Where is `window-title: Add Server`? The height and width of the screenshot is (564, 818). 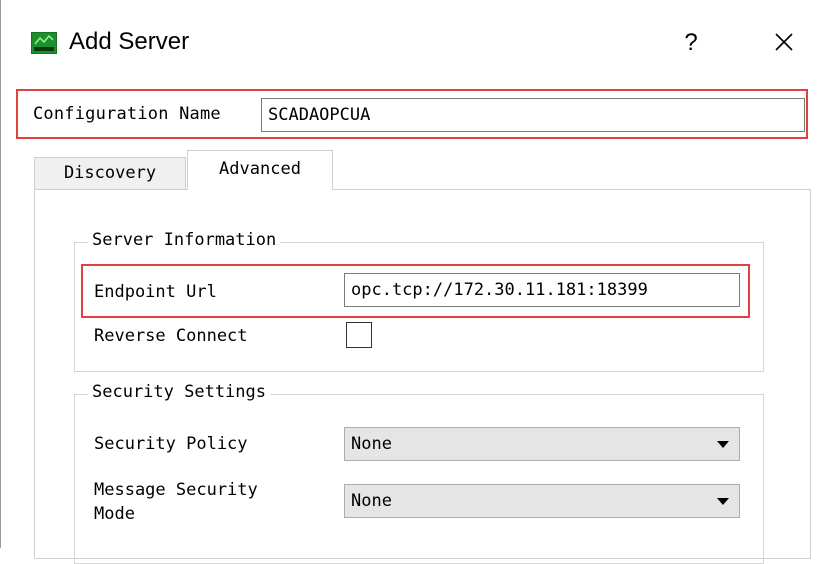
window-title: Add Server is located at coordinates (129, 41).